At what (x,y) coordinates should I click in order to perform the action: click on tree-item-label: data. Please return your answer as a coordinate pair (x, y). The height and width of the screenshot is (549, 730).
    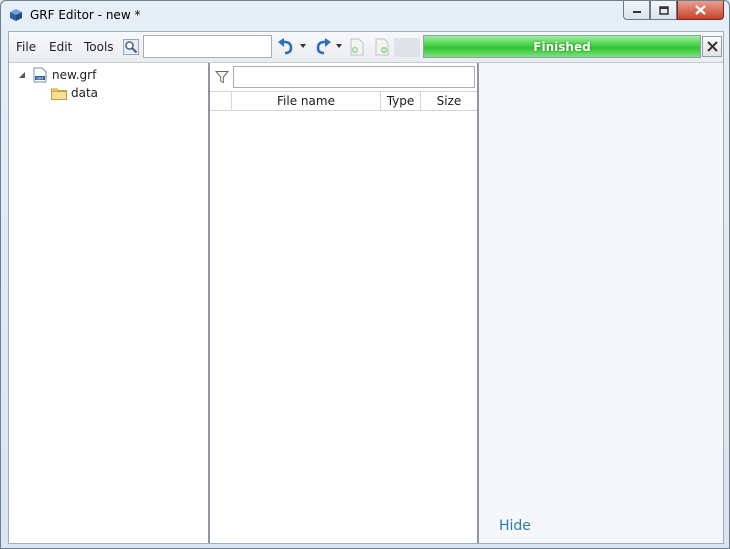
    Looking at the image, I should click on (85, 93).